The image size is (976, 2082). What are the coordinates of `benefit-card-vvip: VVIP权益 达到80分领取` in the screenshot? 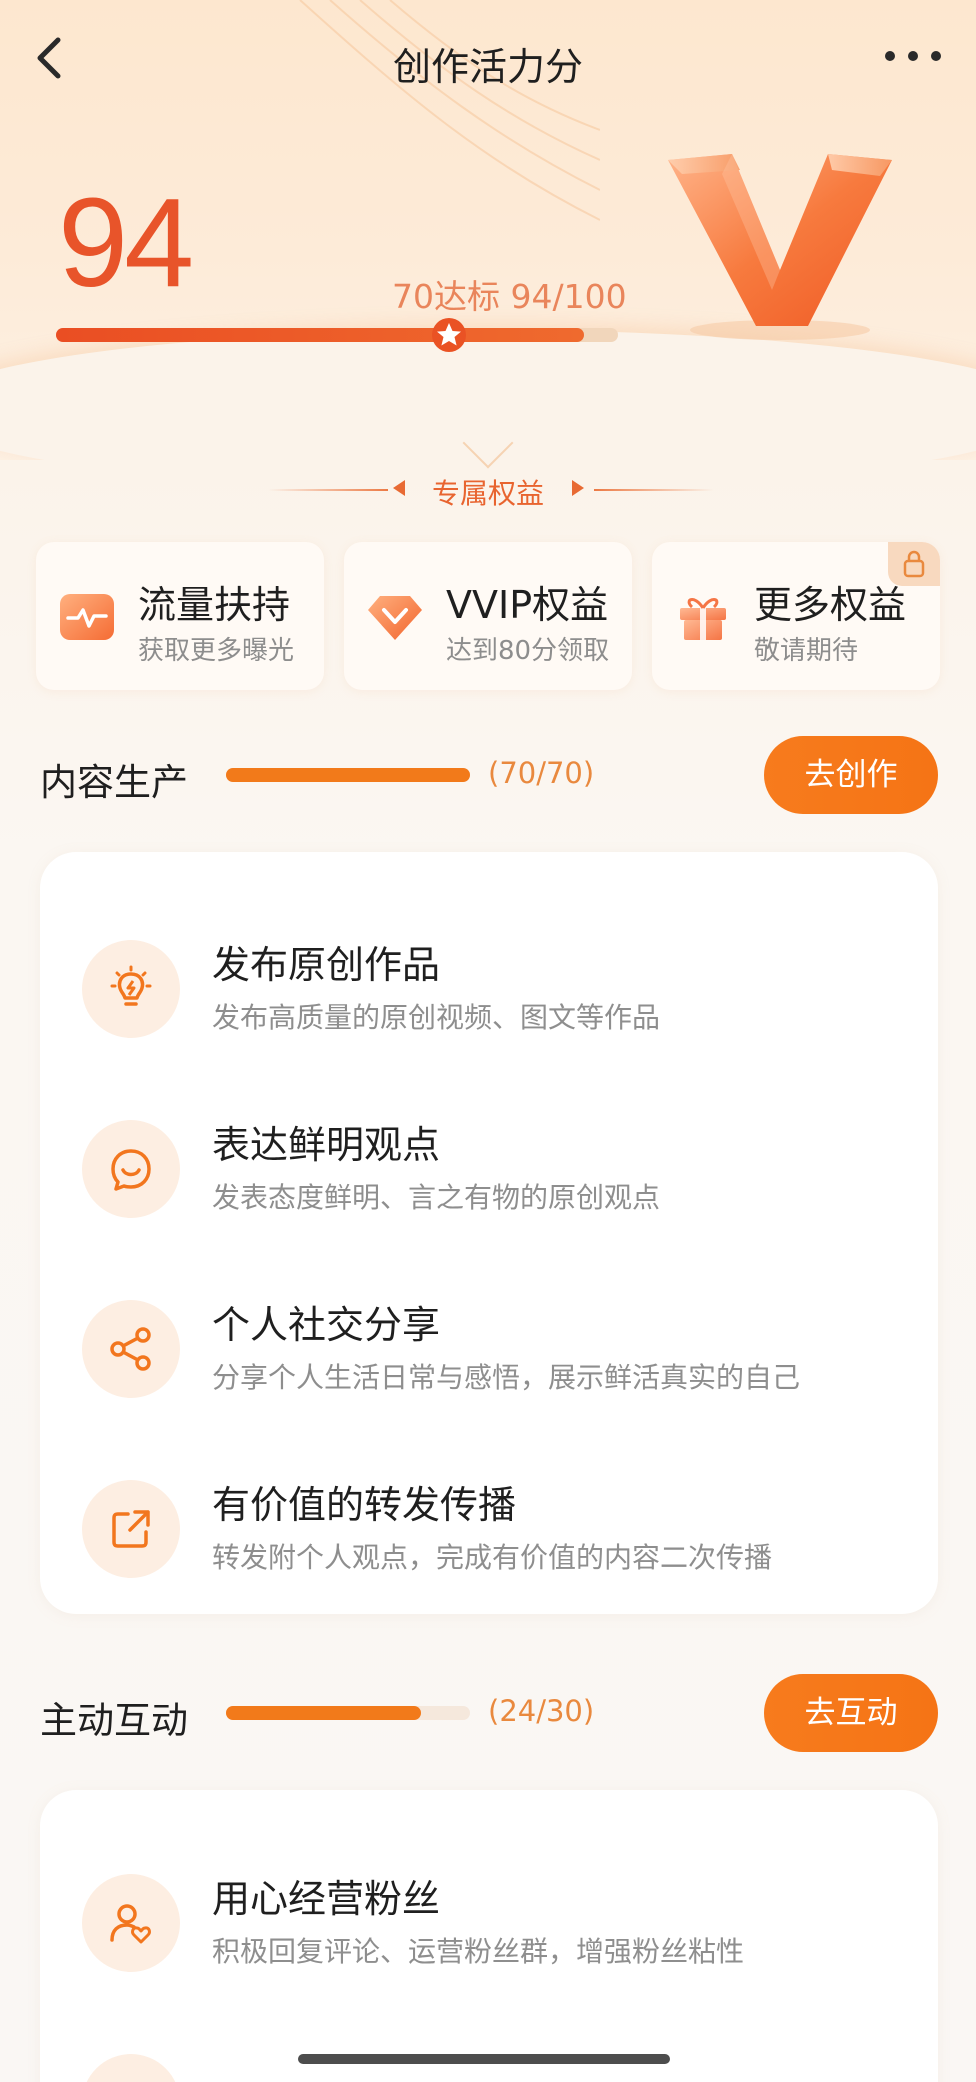 It's located at (488, 616).